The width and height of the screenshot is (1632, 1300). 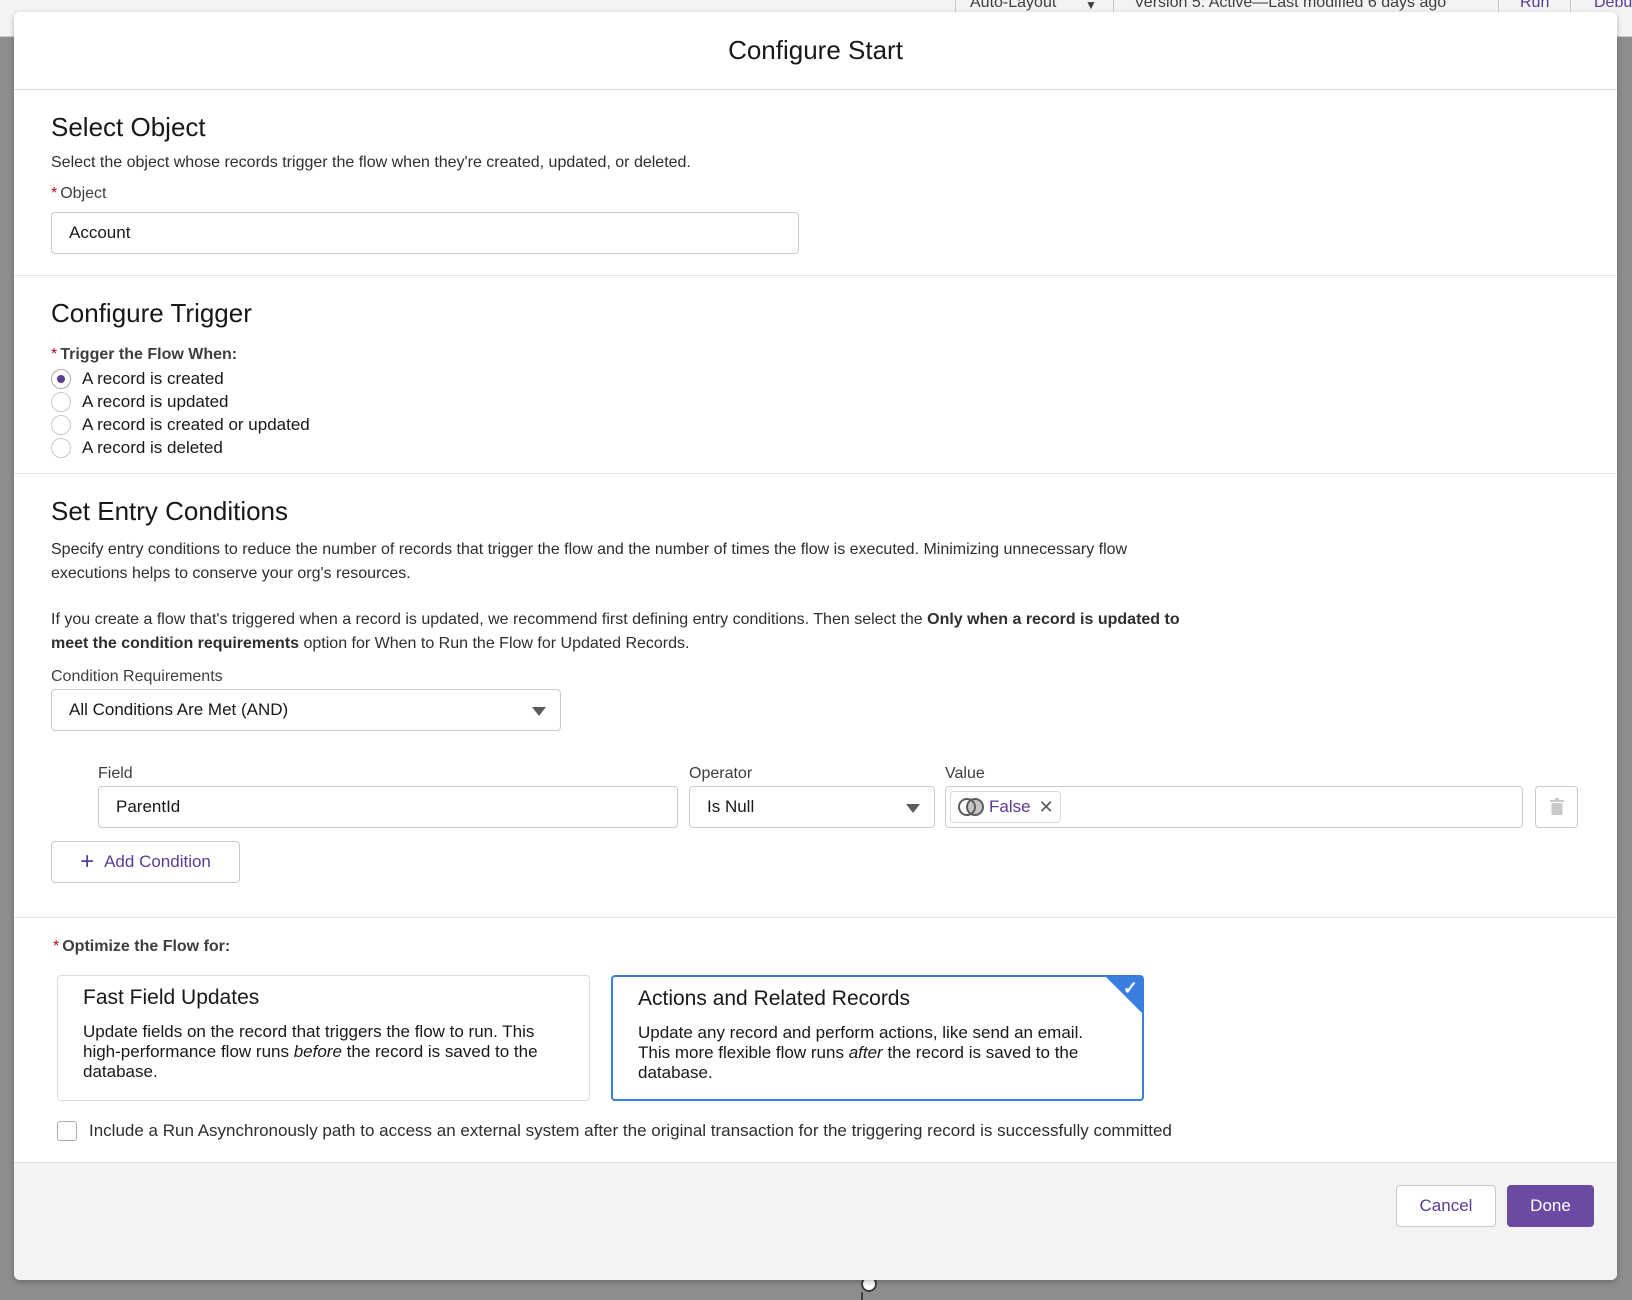 I want to click on trigger-label: * Trigger the Flow When:, so click(x=144, y=355).